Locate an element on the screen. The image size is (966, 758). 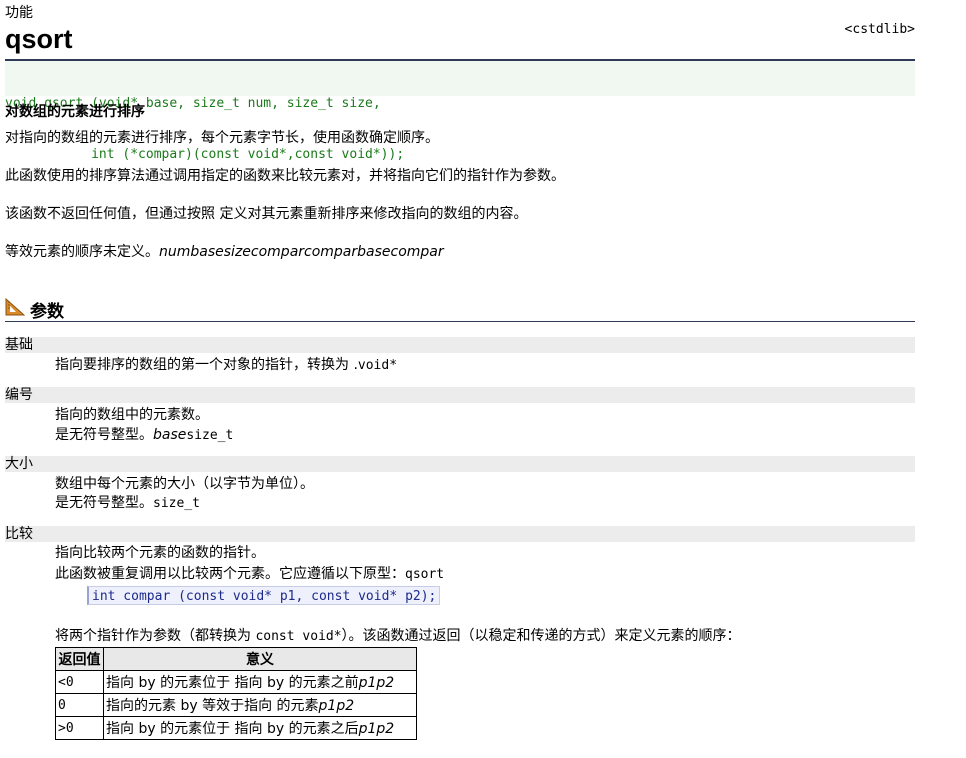
param-base-desc: 指向要排序的数组的第一个对象的指针，转换为 .void* is located at coordinates (226, 365).